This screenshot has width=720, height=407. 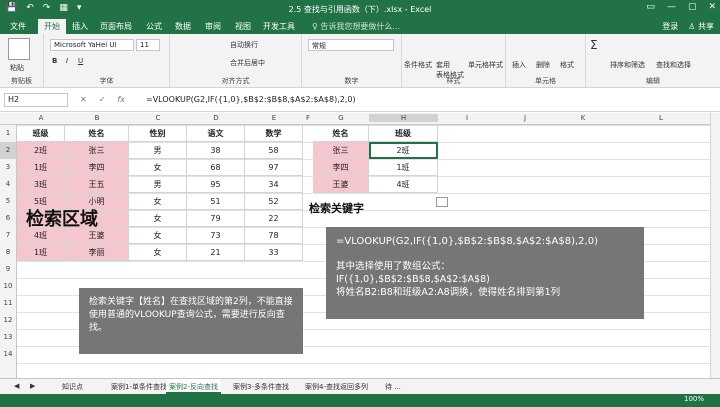 I want to click on col-I: I, so click(x=467, y=118).